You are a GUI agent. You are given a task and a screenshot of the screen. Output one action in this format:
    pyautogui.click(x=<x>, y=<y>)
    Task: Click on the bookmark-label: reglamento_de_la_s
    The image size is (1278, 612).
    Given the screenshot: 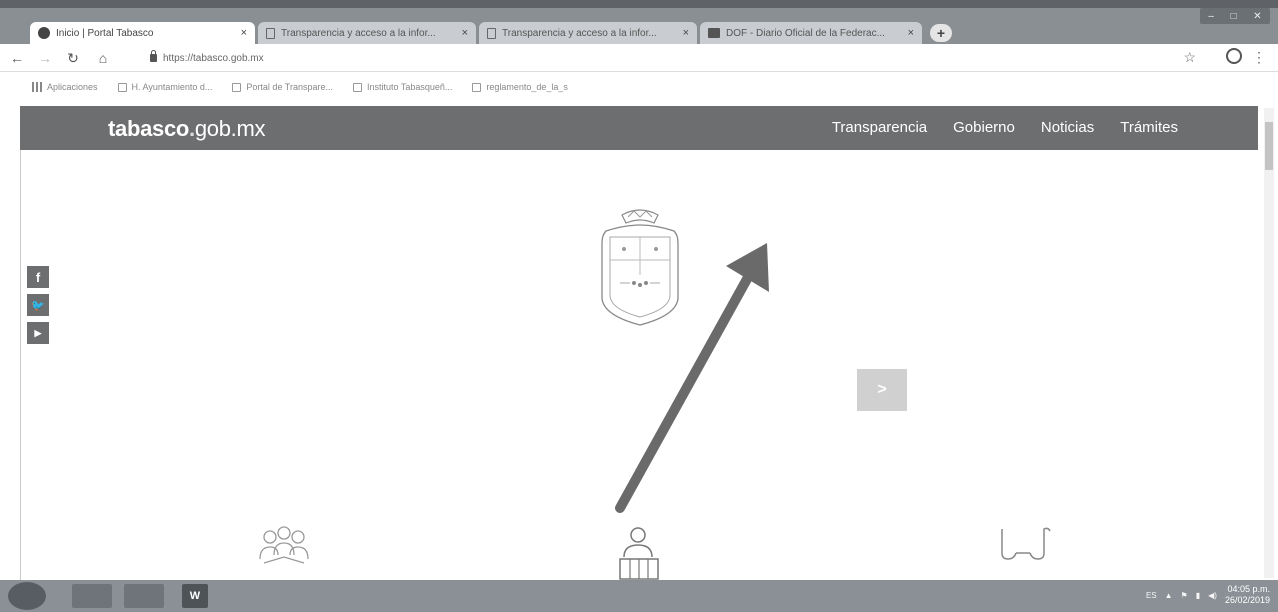 What is the action you would take?
    pyautogui.click(x=527, y=87)
    